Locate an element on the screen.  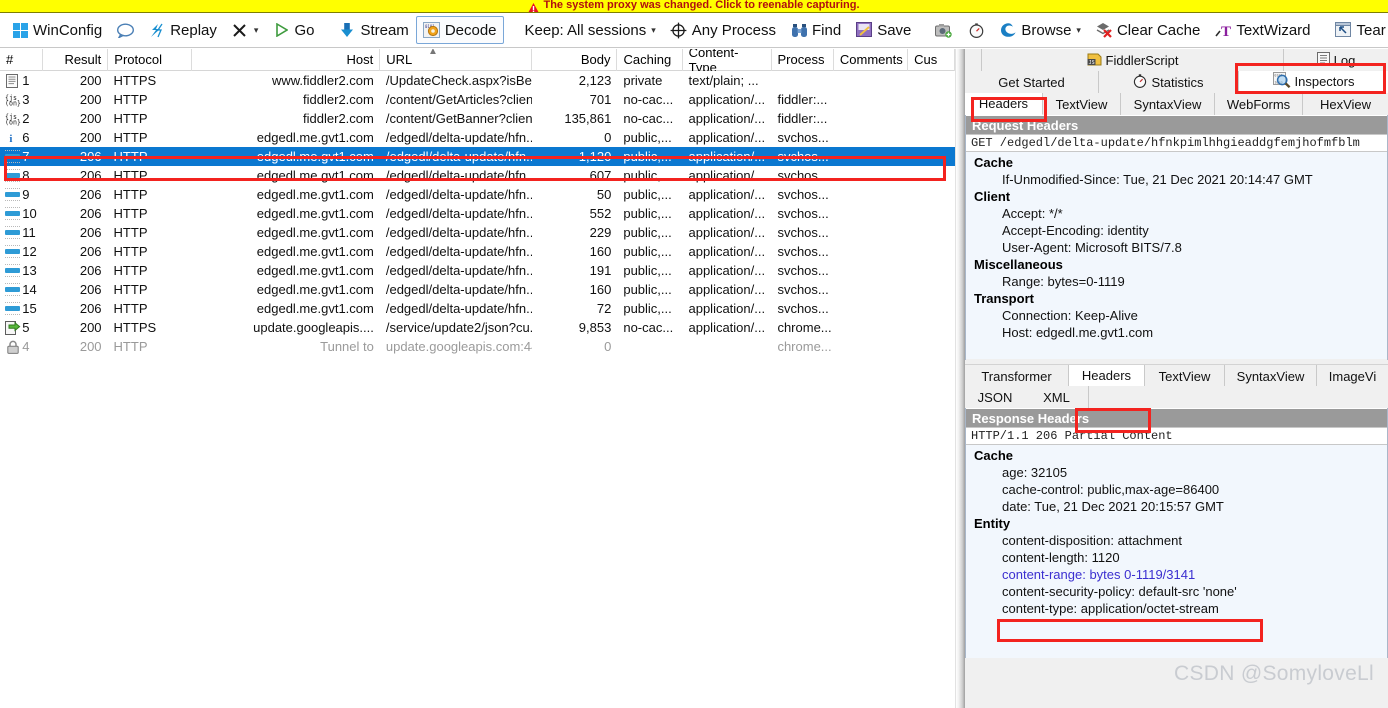
textwizard-button: T TextWizard is located at coordinates (1262, 30).